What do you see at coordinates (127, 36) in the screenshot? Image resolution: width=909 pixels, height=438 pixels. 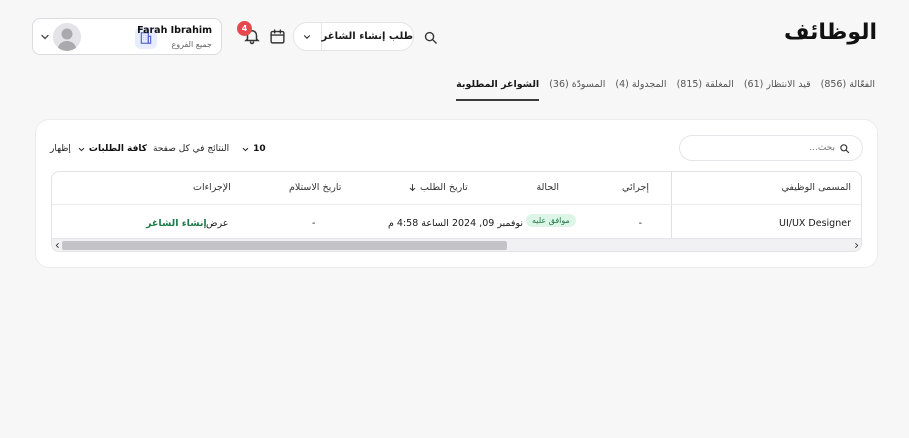 I see `user-menu: Farah Ibrahim جميع الفروع` at bounding box center [127, 36].